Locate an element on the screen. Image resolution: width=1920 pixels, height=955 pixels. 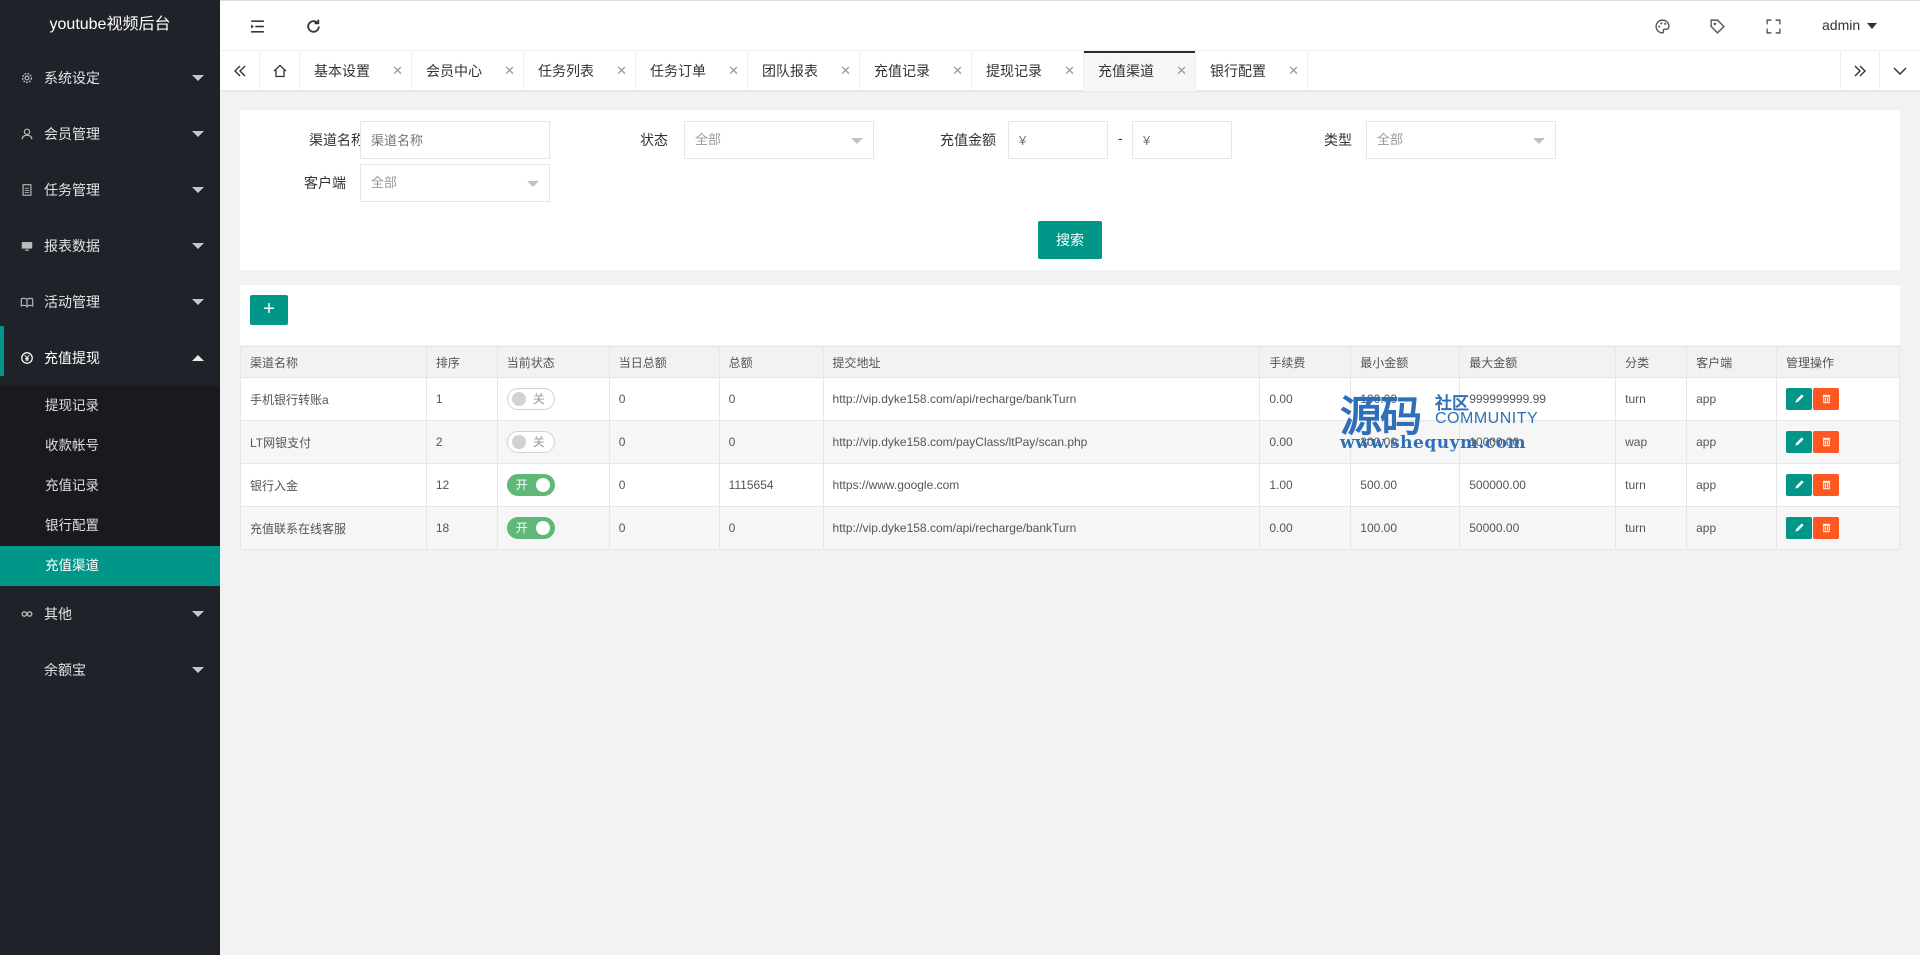
cell-category: turn is located at coordinates (1651, 485).